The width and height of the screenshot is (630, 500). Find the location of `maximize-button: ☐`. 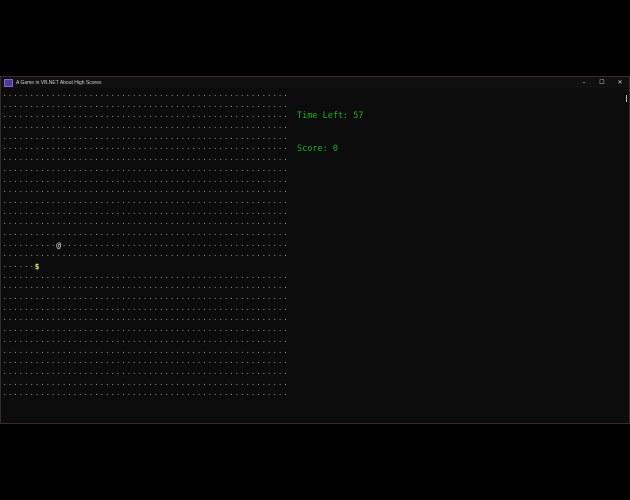

maximize-button: ☐ is located at coordinates (602, 82).